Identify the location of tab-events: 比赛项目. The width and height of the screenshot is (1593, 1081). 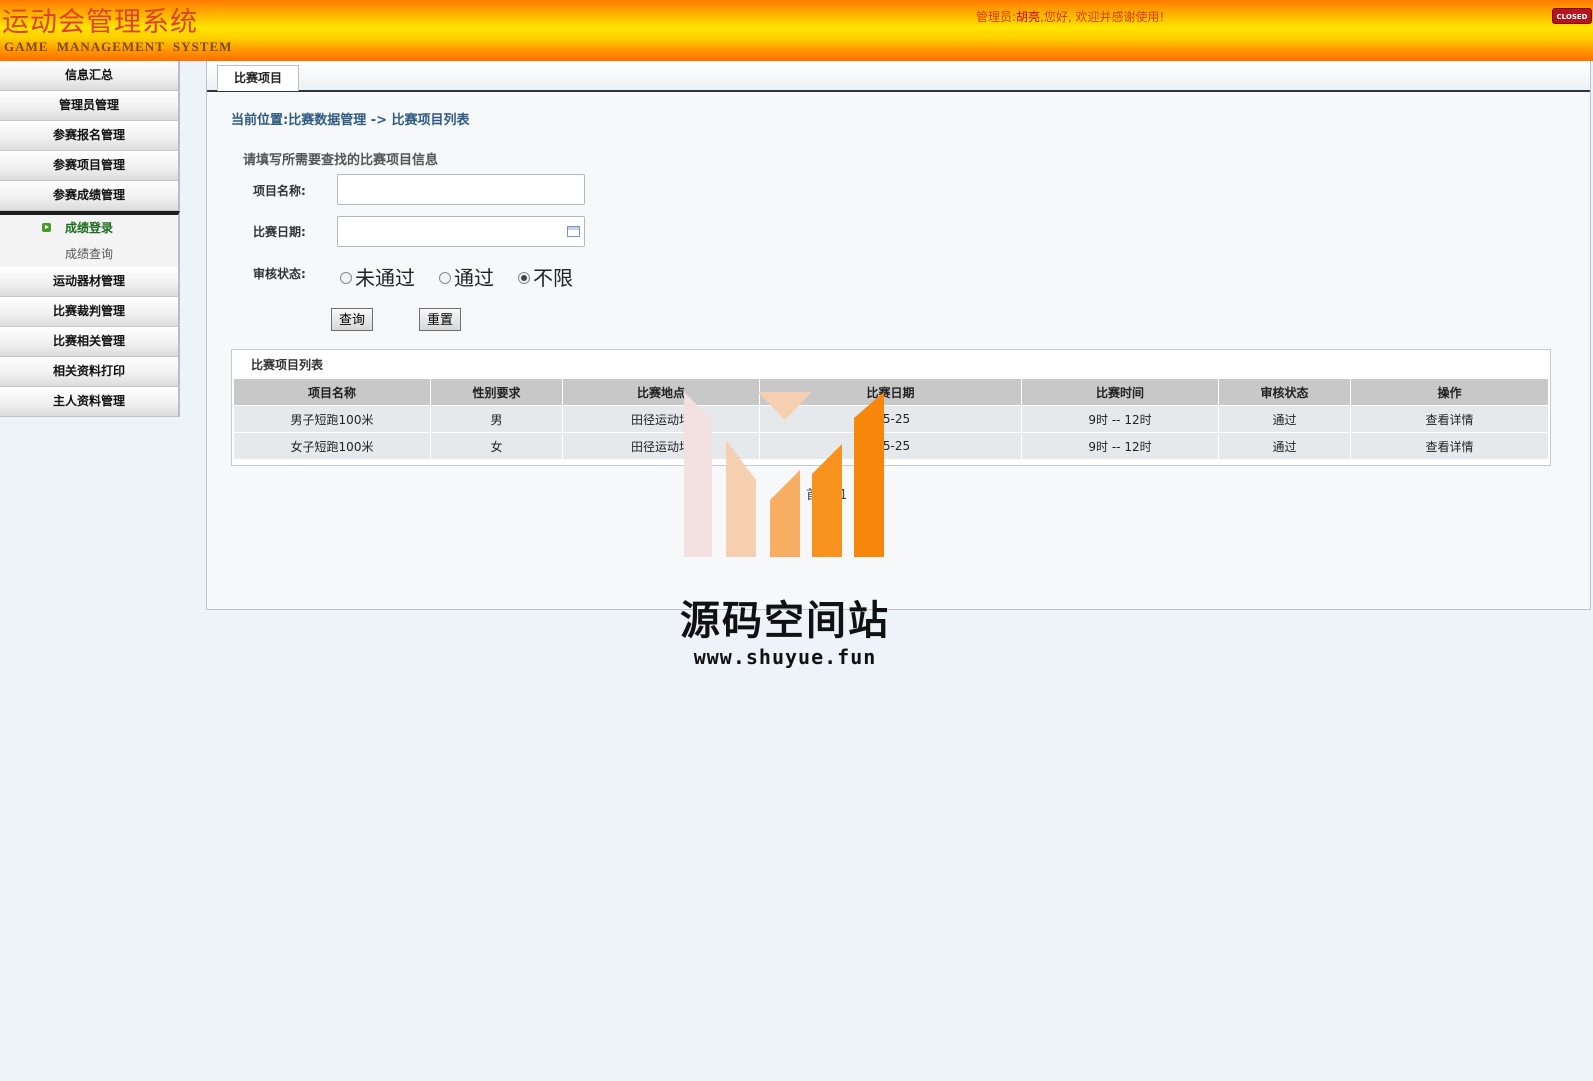
(258, 78).